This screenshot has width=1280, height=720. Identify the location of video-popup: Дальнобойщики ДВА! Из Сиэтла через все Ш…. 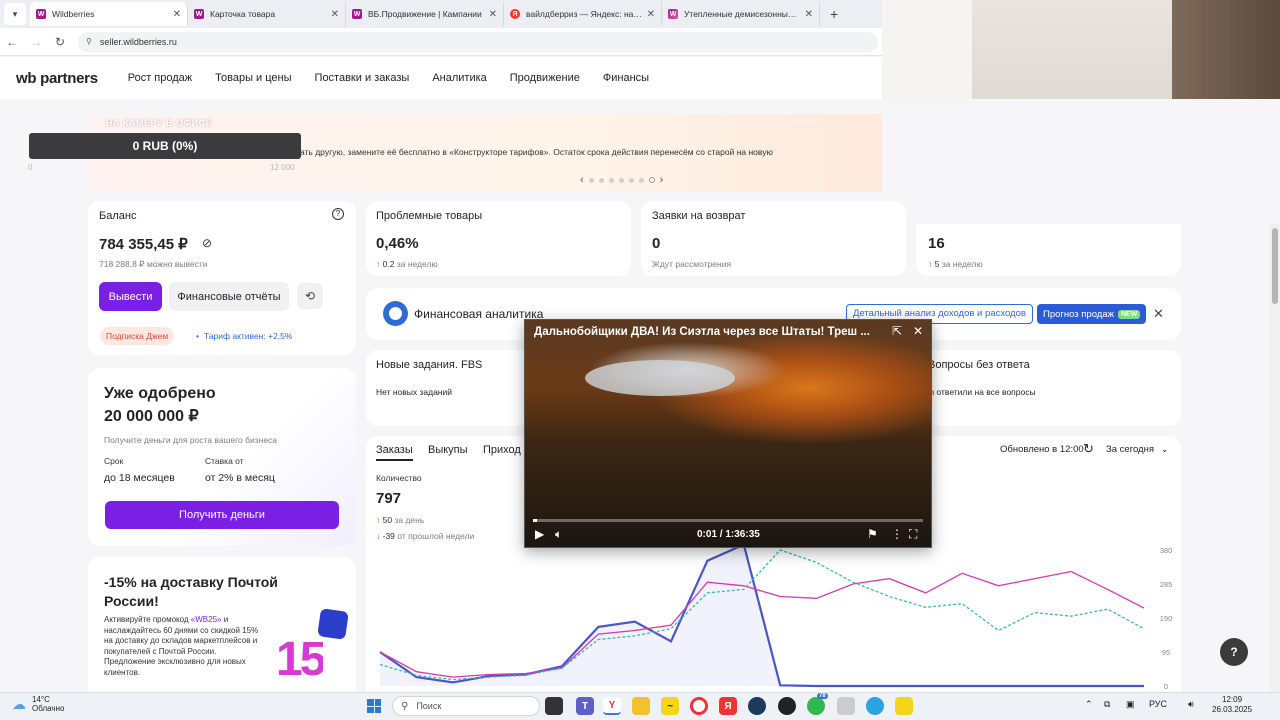
(728, 433).